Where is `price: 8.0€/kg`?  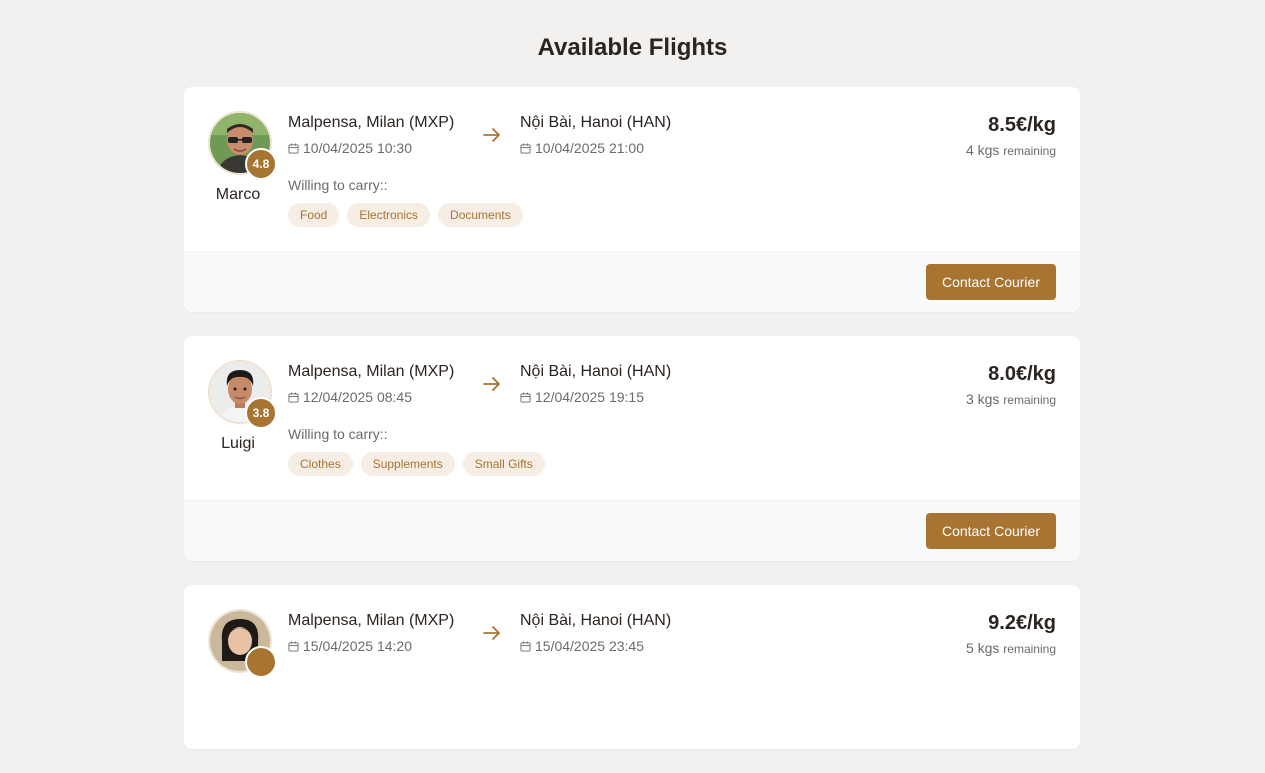
price: 8.0€/kg is located at coordinates (1022, 374).